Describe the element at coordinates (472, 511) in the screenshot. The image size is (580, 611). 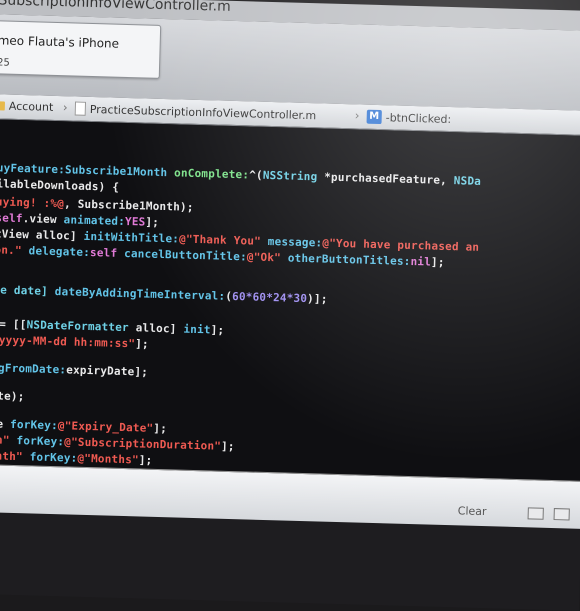
I see `clear-button: Clear` at that location.